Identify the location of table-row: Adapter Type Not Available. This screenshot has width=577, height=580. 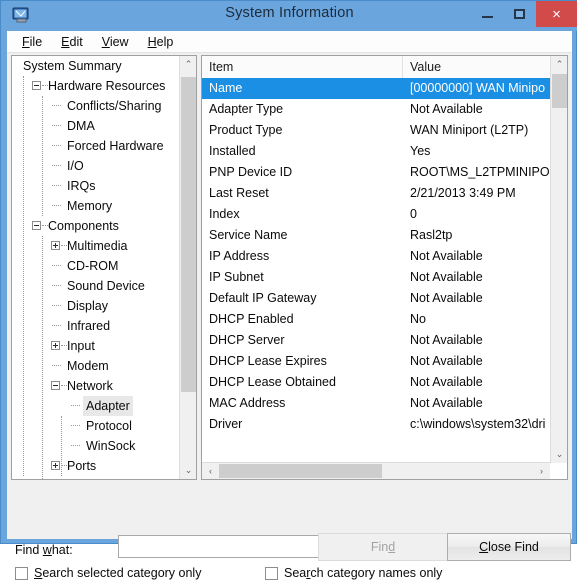
(376, 109).